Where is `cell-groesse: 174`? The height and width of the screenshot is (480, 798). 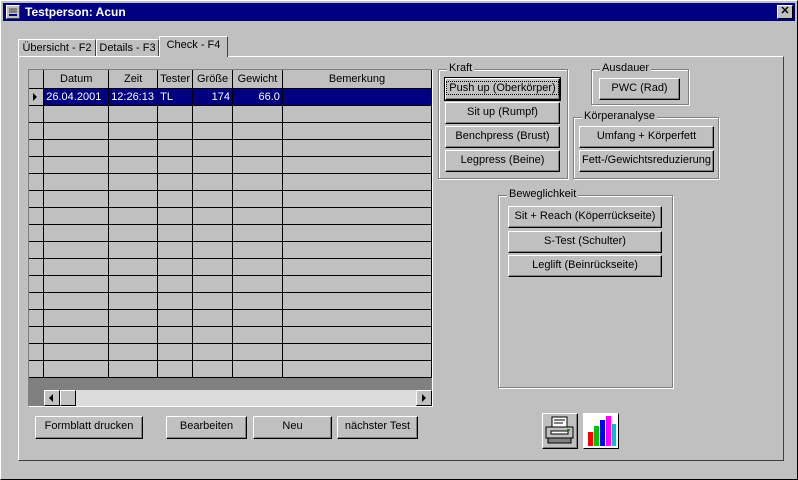 cell-groesse: 174 is located at coordinates (213, 97).